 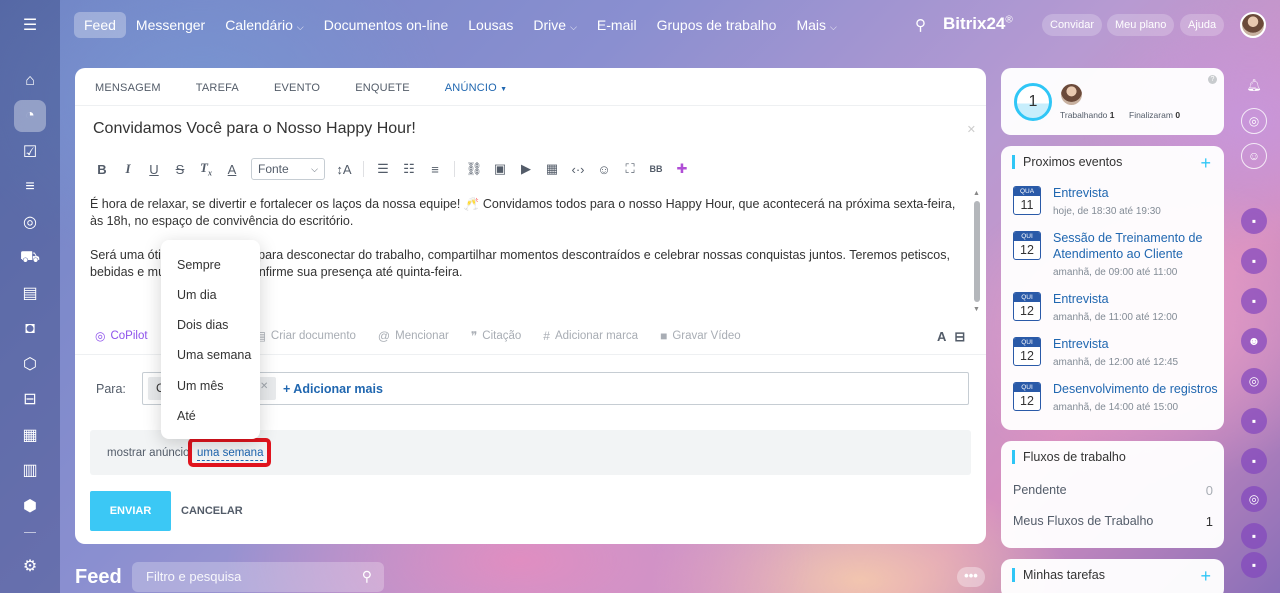 I want to click on dropdown-option-until: Até, so click(x=186, y=416).